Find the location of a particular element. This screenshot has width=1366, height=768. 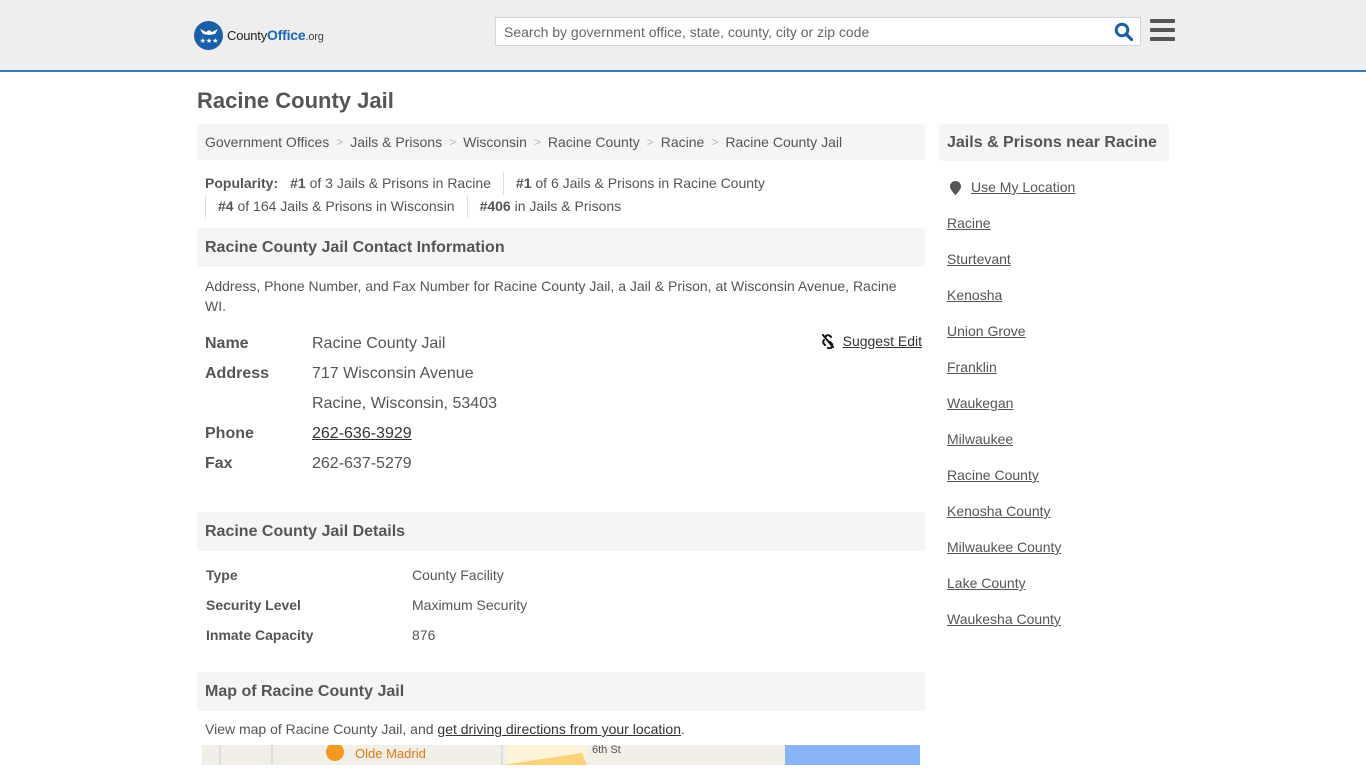

sidebar-heading: Jails & Prisons near Racine is located at coordinates (1054, 142).